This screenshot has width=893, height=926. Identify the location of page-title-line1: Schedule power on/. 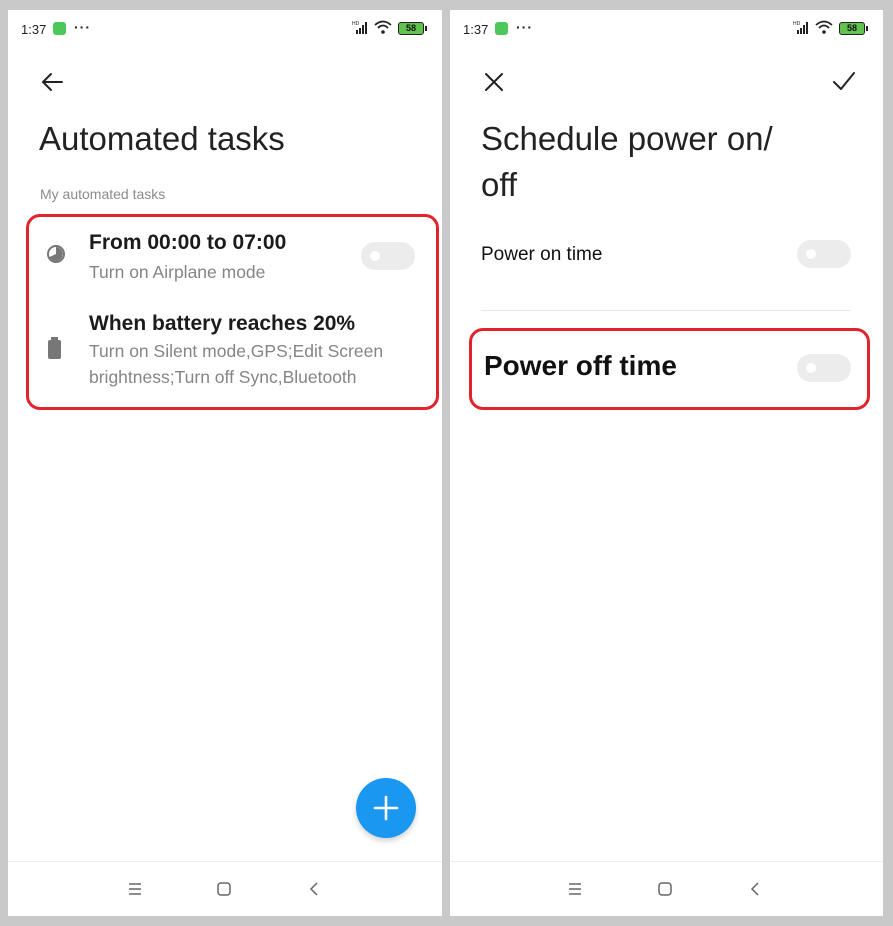
(627, 138).